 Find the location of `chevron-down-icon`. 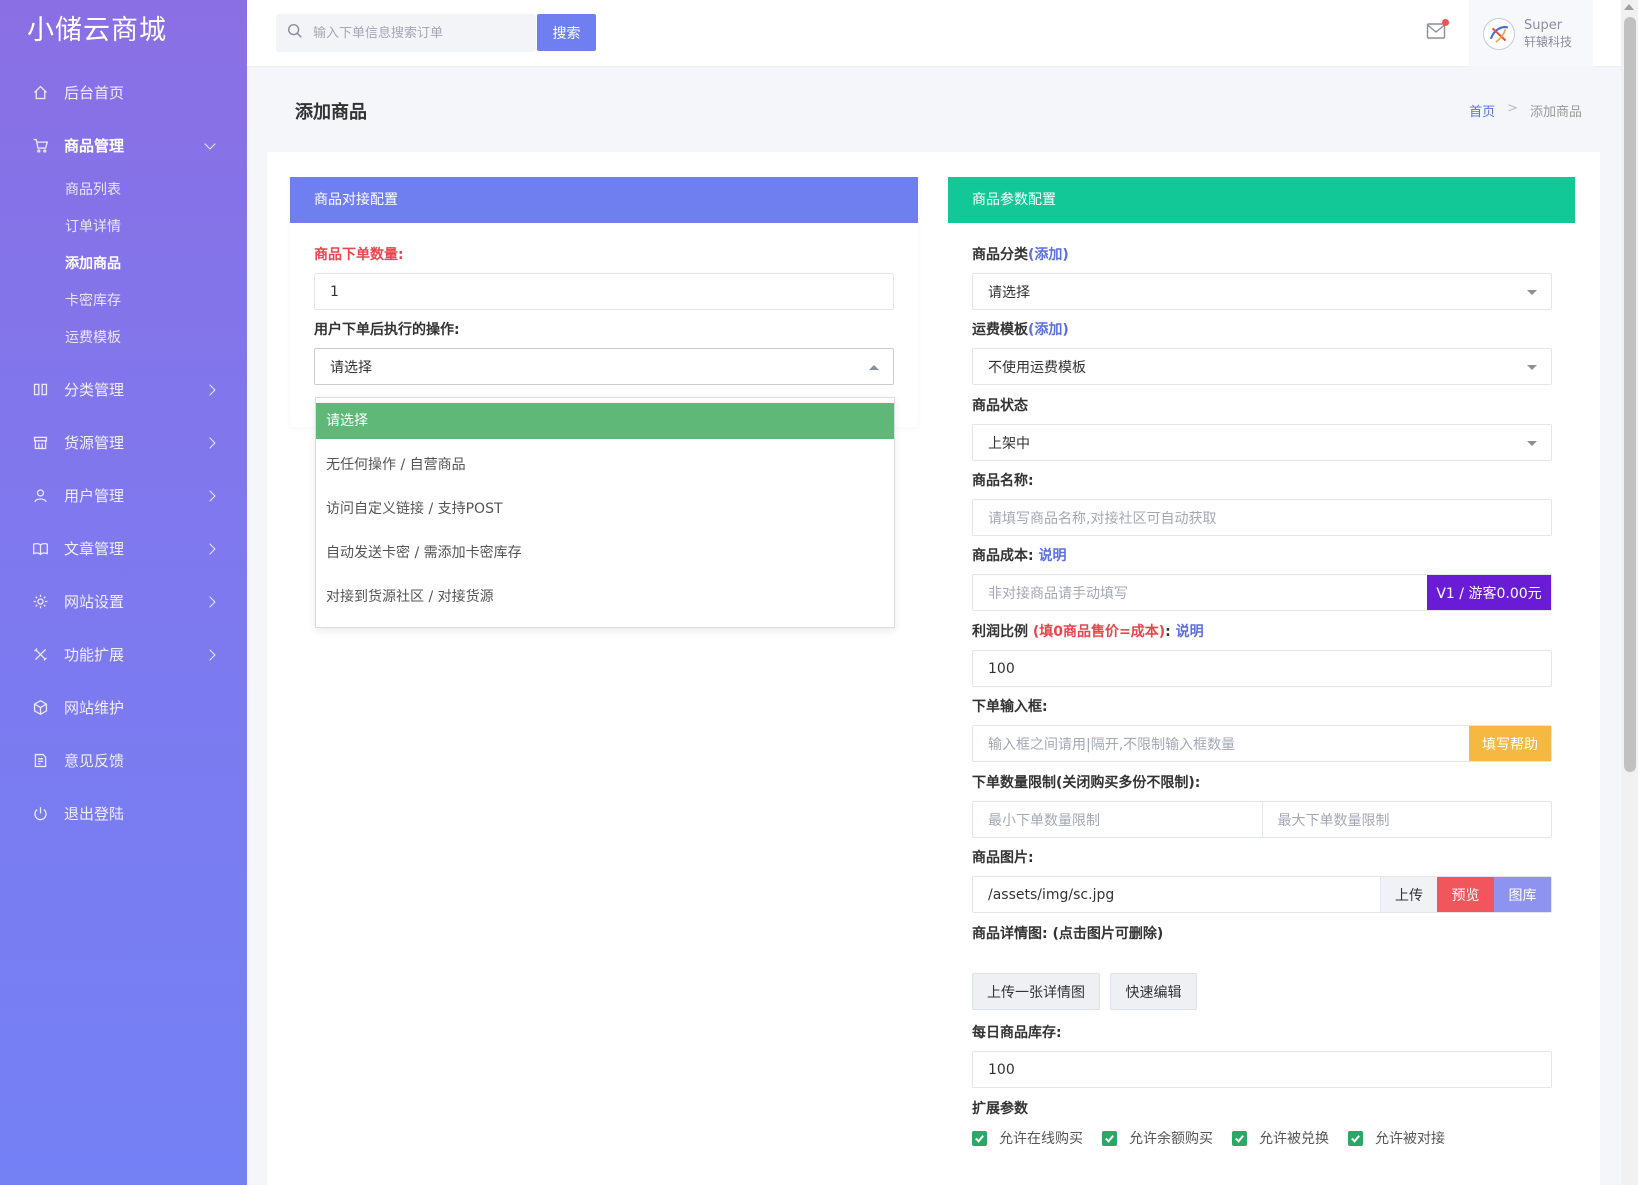

chevron-down-icon is located at coordinates (210, 143).